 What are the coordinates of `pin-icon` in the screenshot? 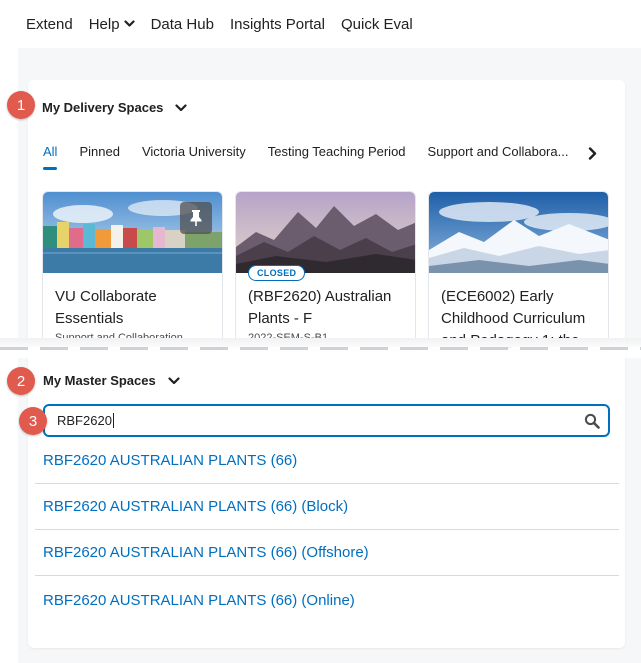 It's located at (196, 218).